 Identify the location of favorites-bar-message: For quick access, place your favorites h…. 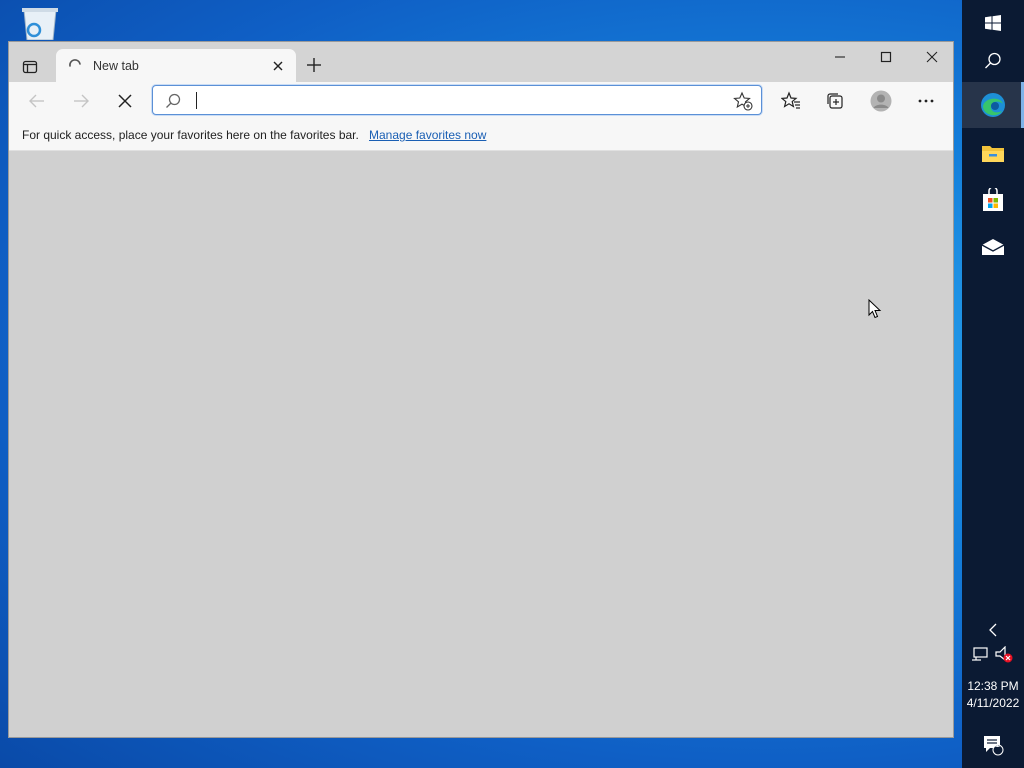
(190, 135).